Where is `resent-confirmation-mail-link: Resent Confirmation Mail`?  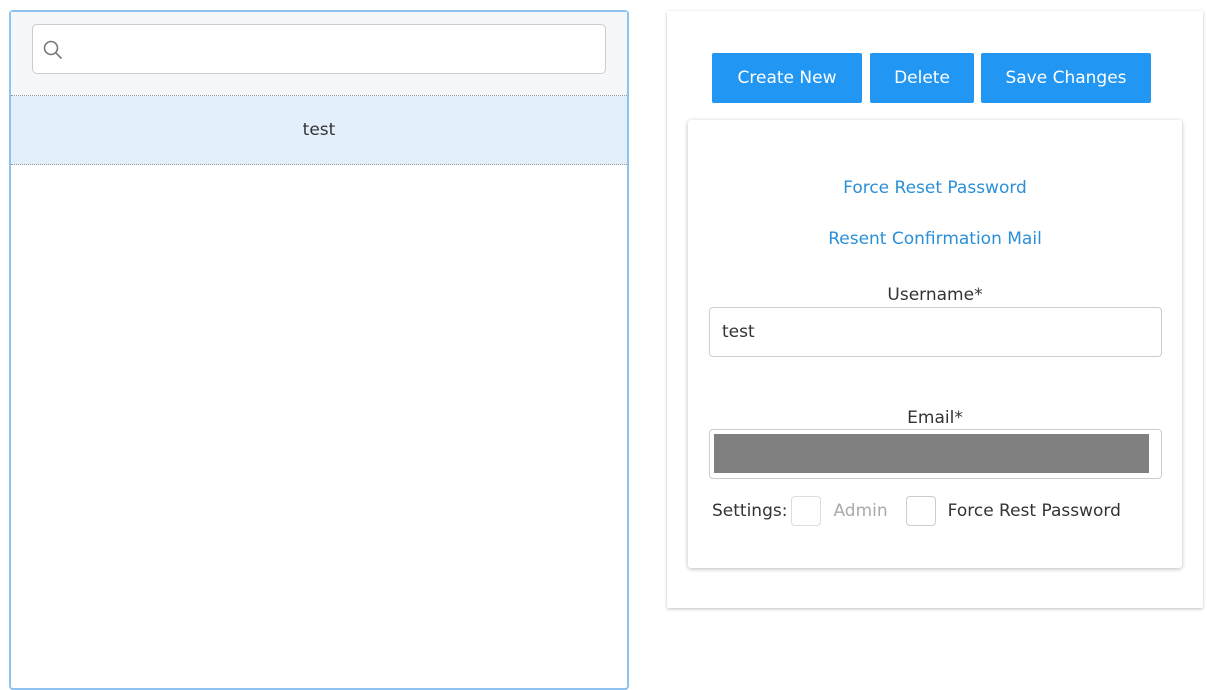
resent-confirmation-mail-link: Resent Confirmation Mail is located at coordinates (935, 239).